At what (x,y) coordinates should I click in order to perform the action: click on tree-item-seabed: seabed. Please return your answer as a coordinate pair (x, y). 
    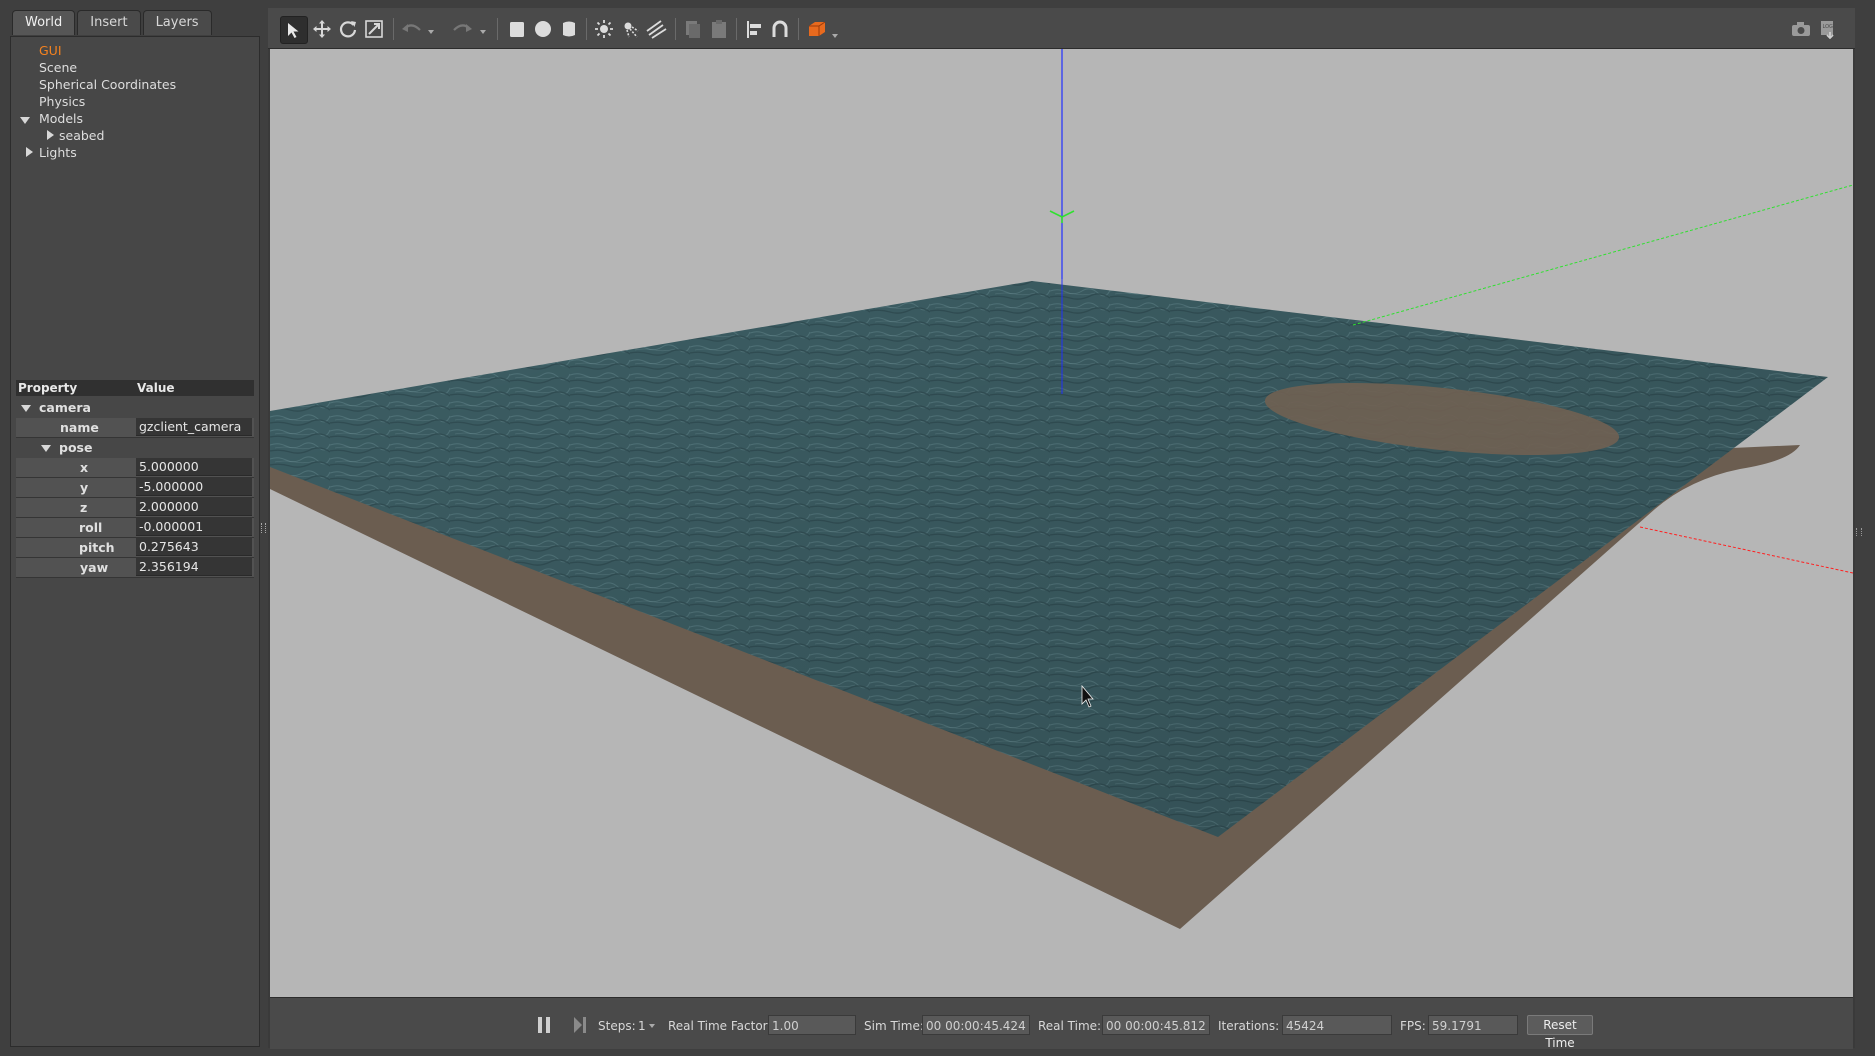
    Looking at the image, I should click on (81, 135).